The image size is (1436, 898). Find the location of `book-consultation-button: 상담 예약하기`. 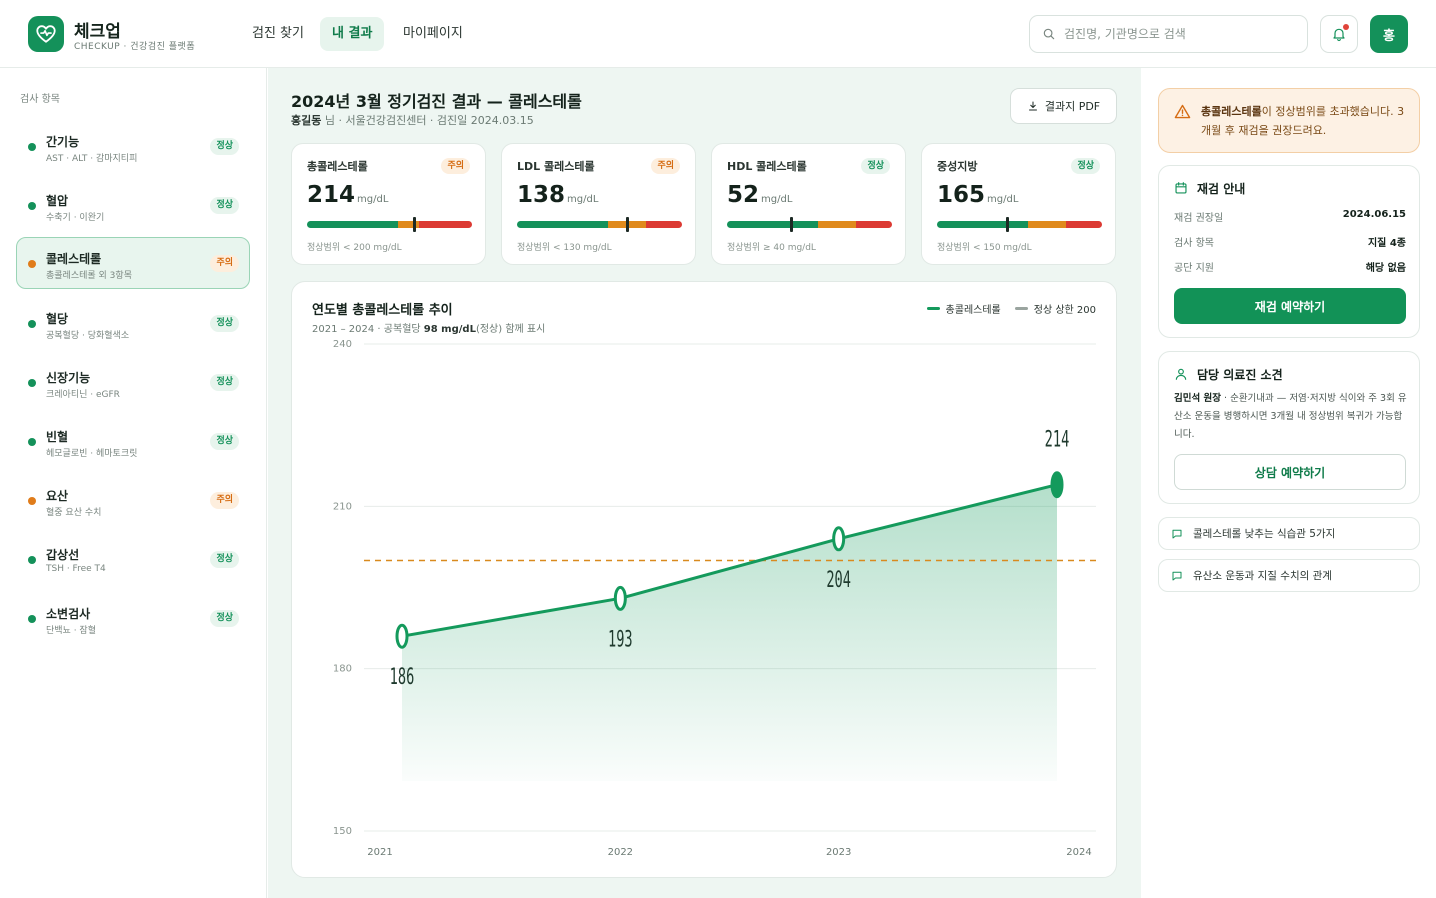

book-consultation-button: 상담 예약하기 is located at coordinates (1290, 472).